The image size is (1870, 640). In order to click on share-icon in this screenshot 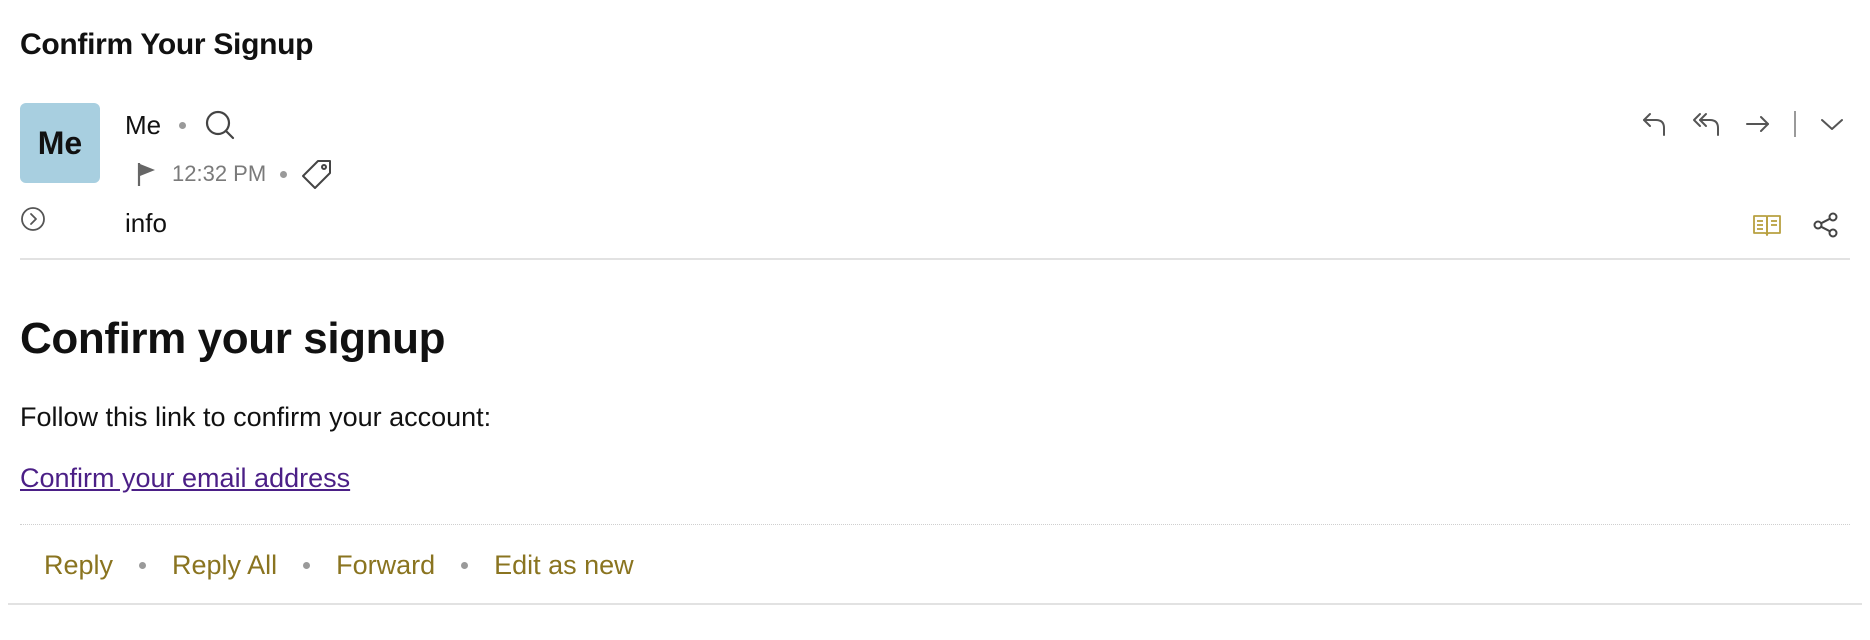, I will do `click(1826, 225)`.